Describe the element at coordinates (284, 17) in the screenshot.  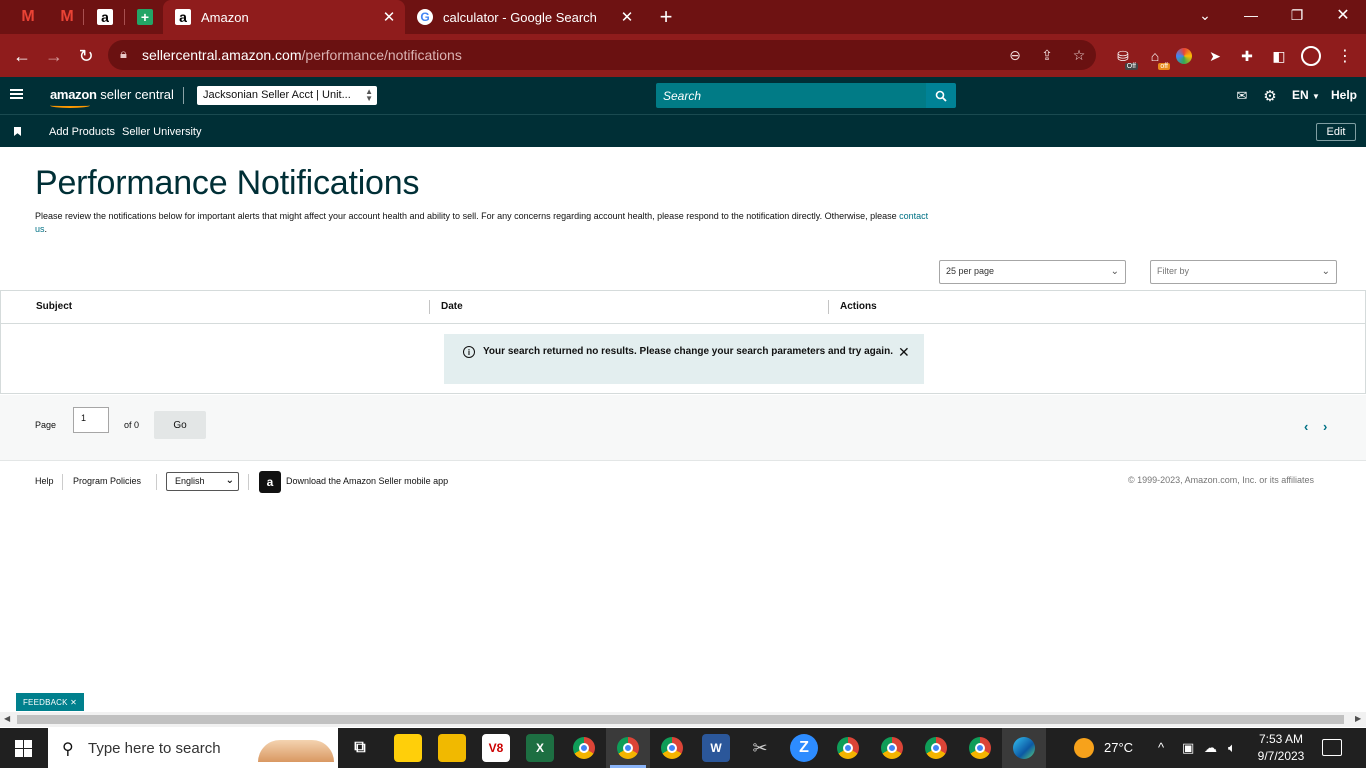
I see `tab-amazon: a Amazon ✕` at that location.